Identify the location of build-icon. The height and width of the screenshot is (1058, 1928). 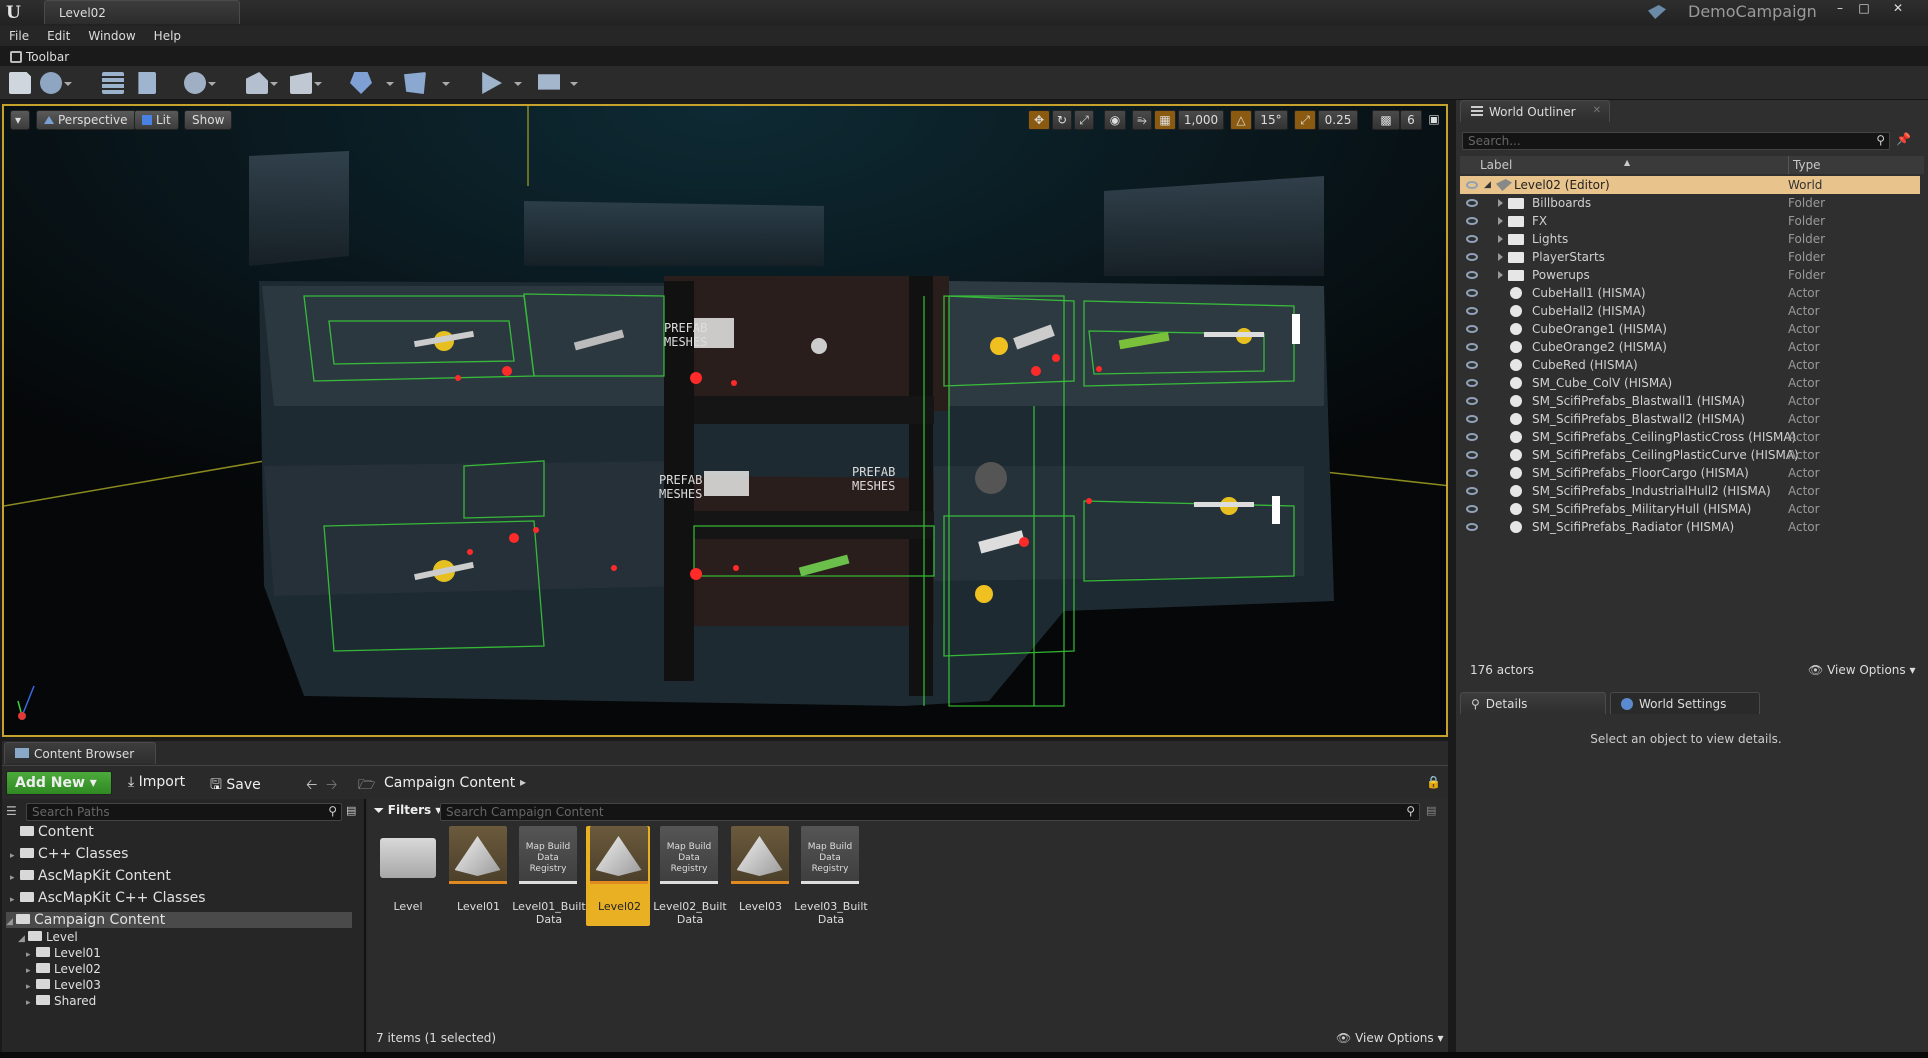
(361, 83).